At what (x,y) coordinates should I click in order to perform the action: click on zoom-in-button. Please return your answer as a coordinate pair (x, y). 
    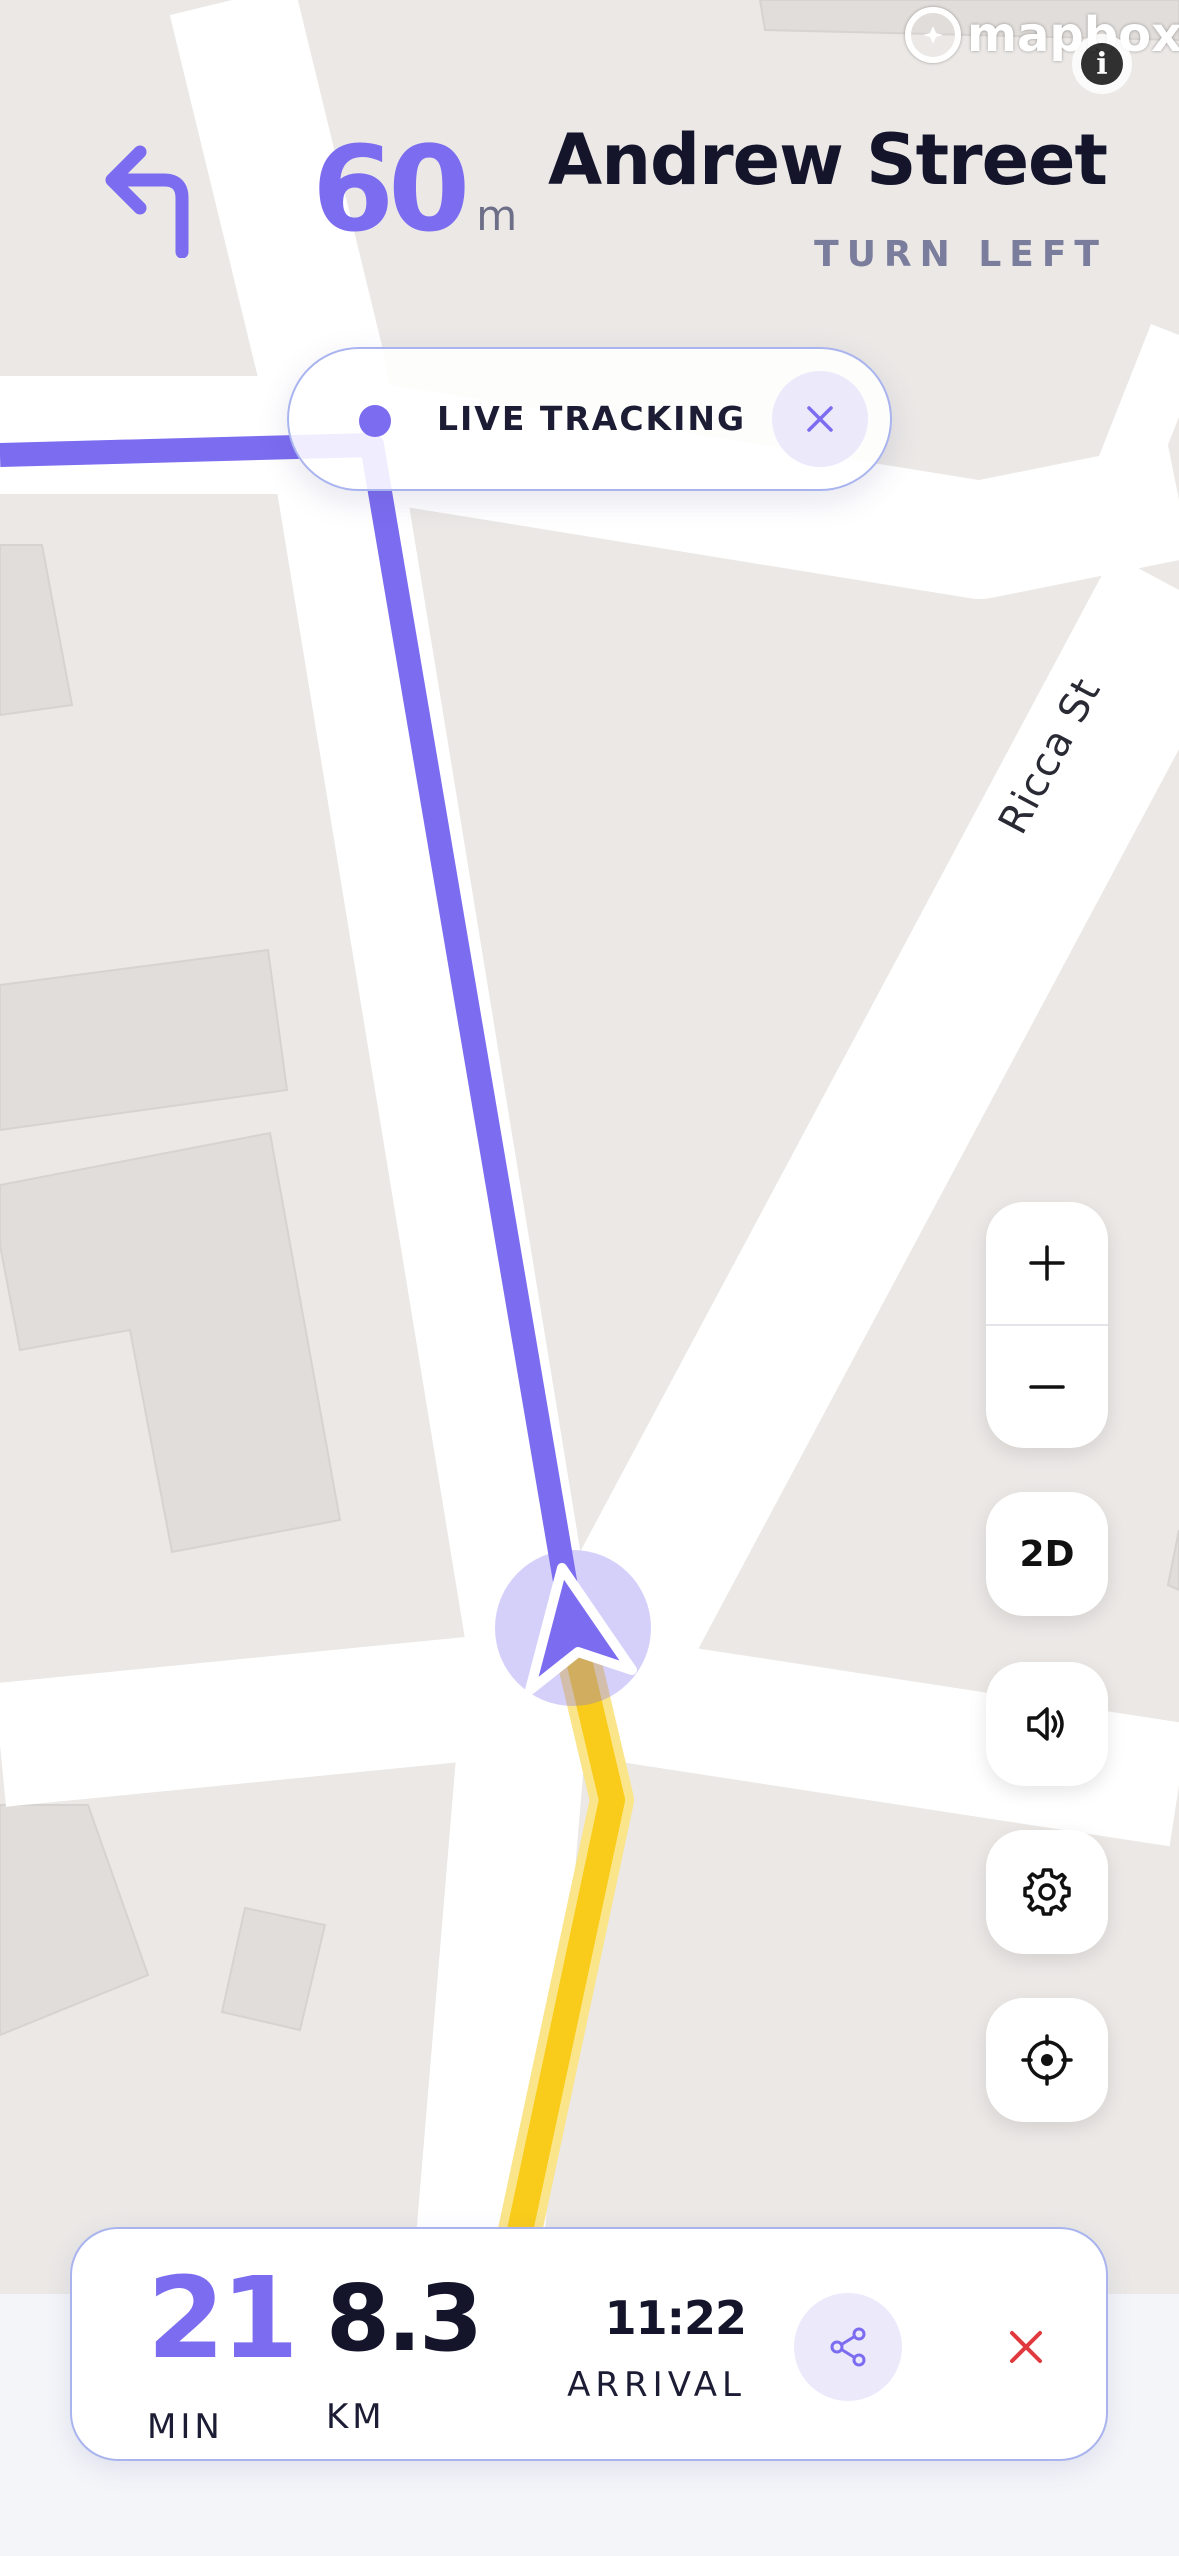
    Looking at the image, I should click on (1047, 1263).